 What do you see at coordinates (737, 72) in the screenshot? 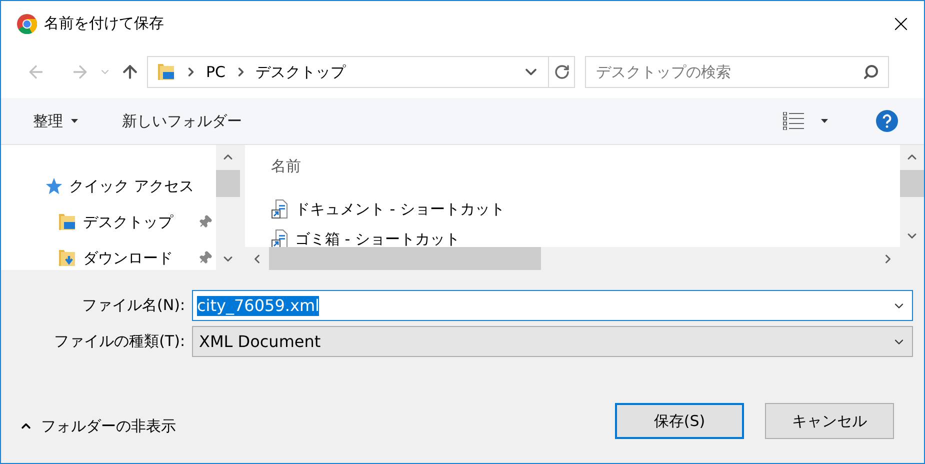
I see `search-field: デスクトップの検索` at bounding box center [737, 72].